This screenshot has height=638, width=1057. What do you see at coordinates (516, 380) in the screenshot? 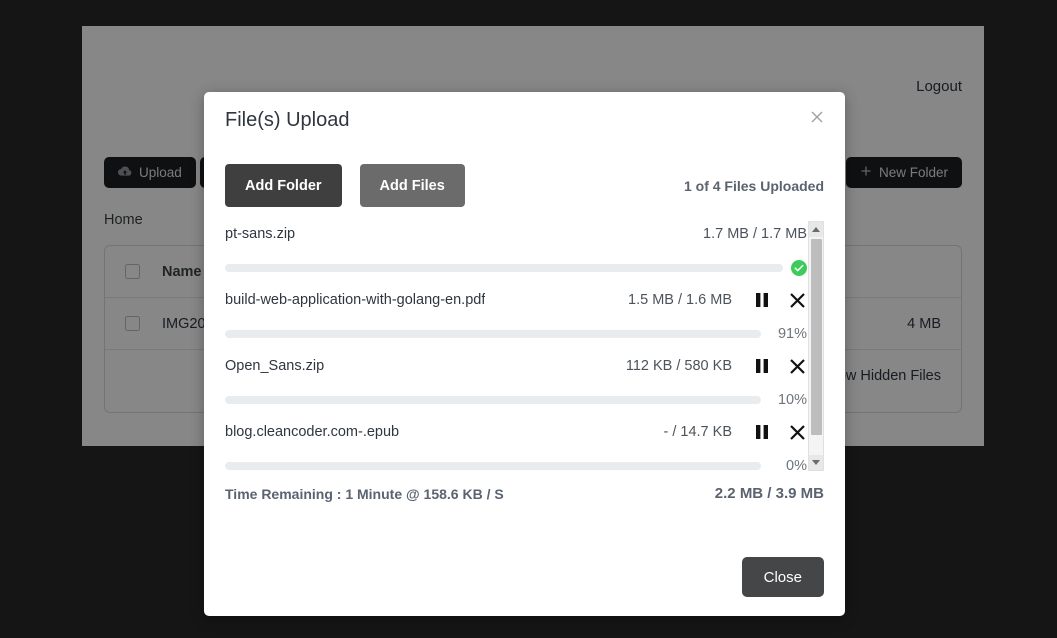
I see `list-item: Open_Sans.zip 112 KB / 580 KB 10%` at bounding box center [516, 380].